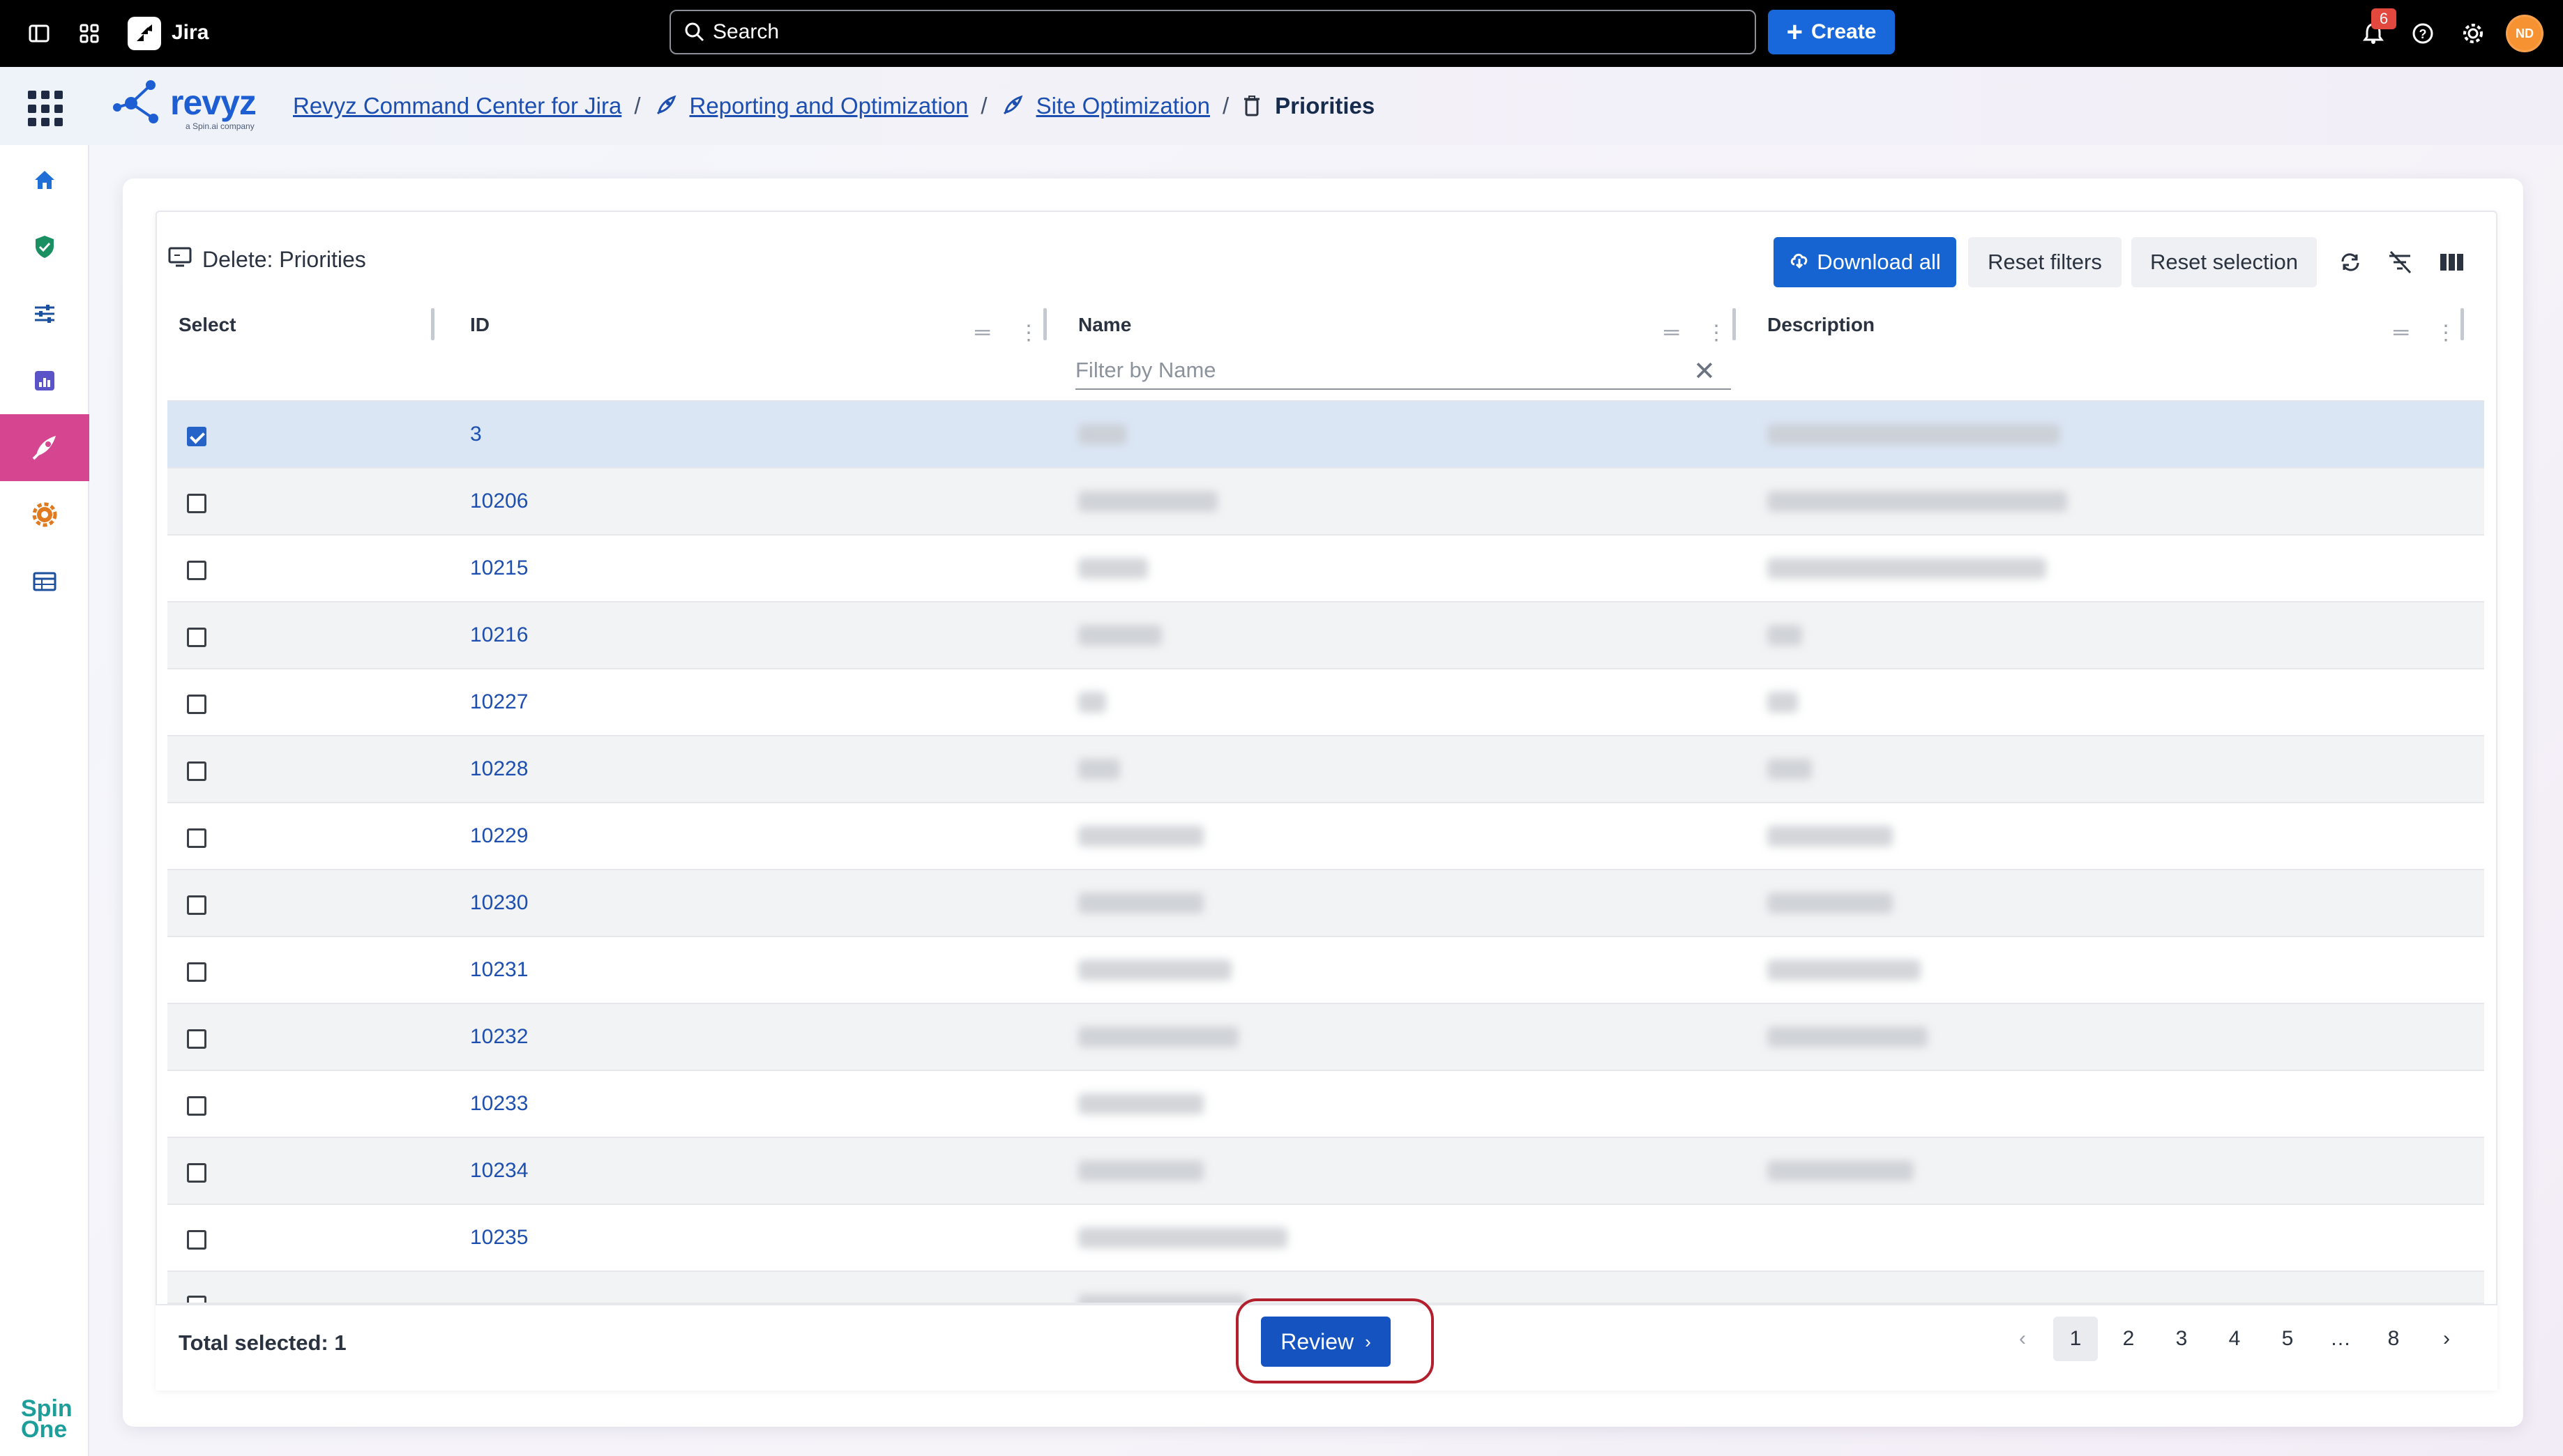 The image size is (2563, 1456). What do you see at coordinates (2350, 262) in the screenshot?
I see `refresh-icon` at bounding box center [2350, 262].